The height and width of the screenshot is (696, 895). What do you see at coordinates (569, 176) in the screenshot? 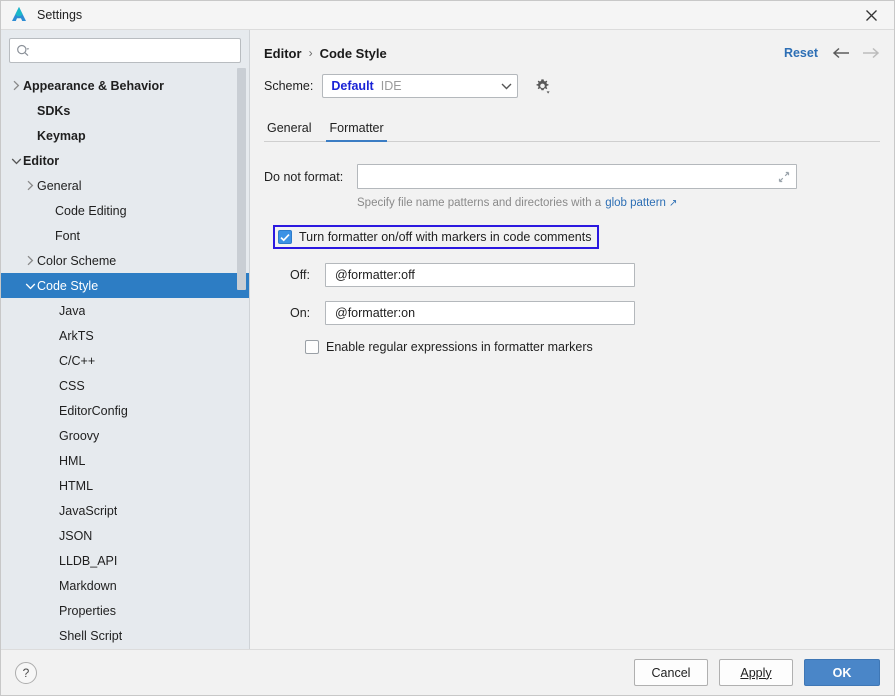
I see `do-not-format-input` at bounding box center [569, 176].